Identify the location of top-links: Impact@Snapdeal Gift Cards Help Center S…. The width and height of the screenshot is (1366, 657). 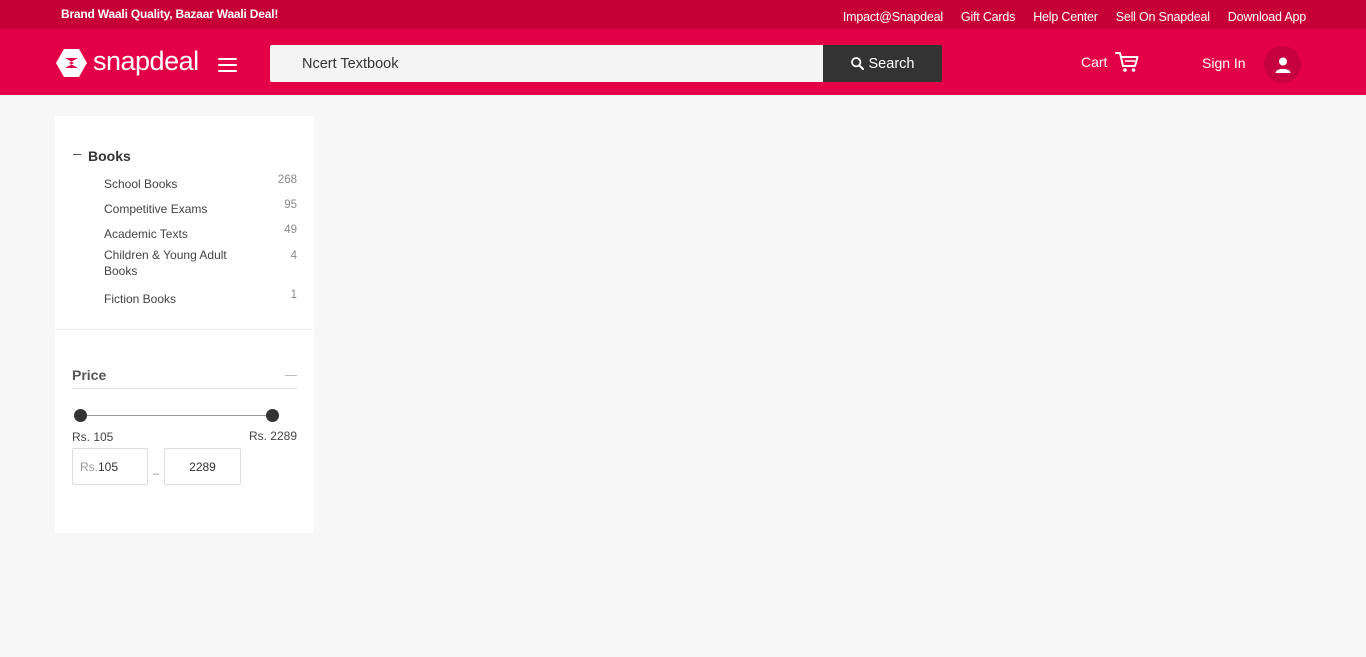
(1074, 17).